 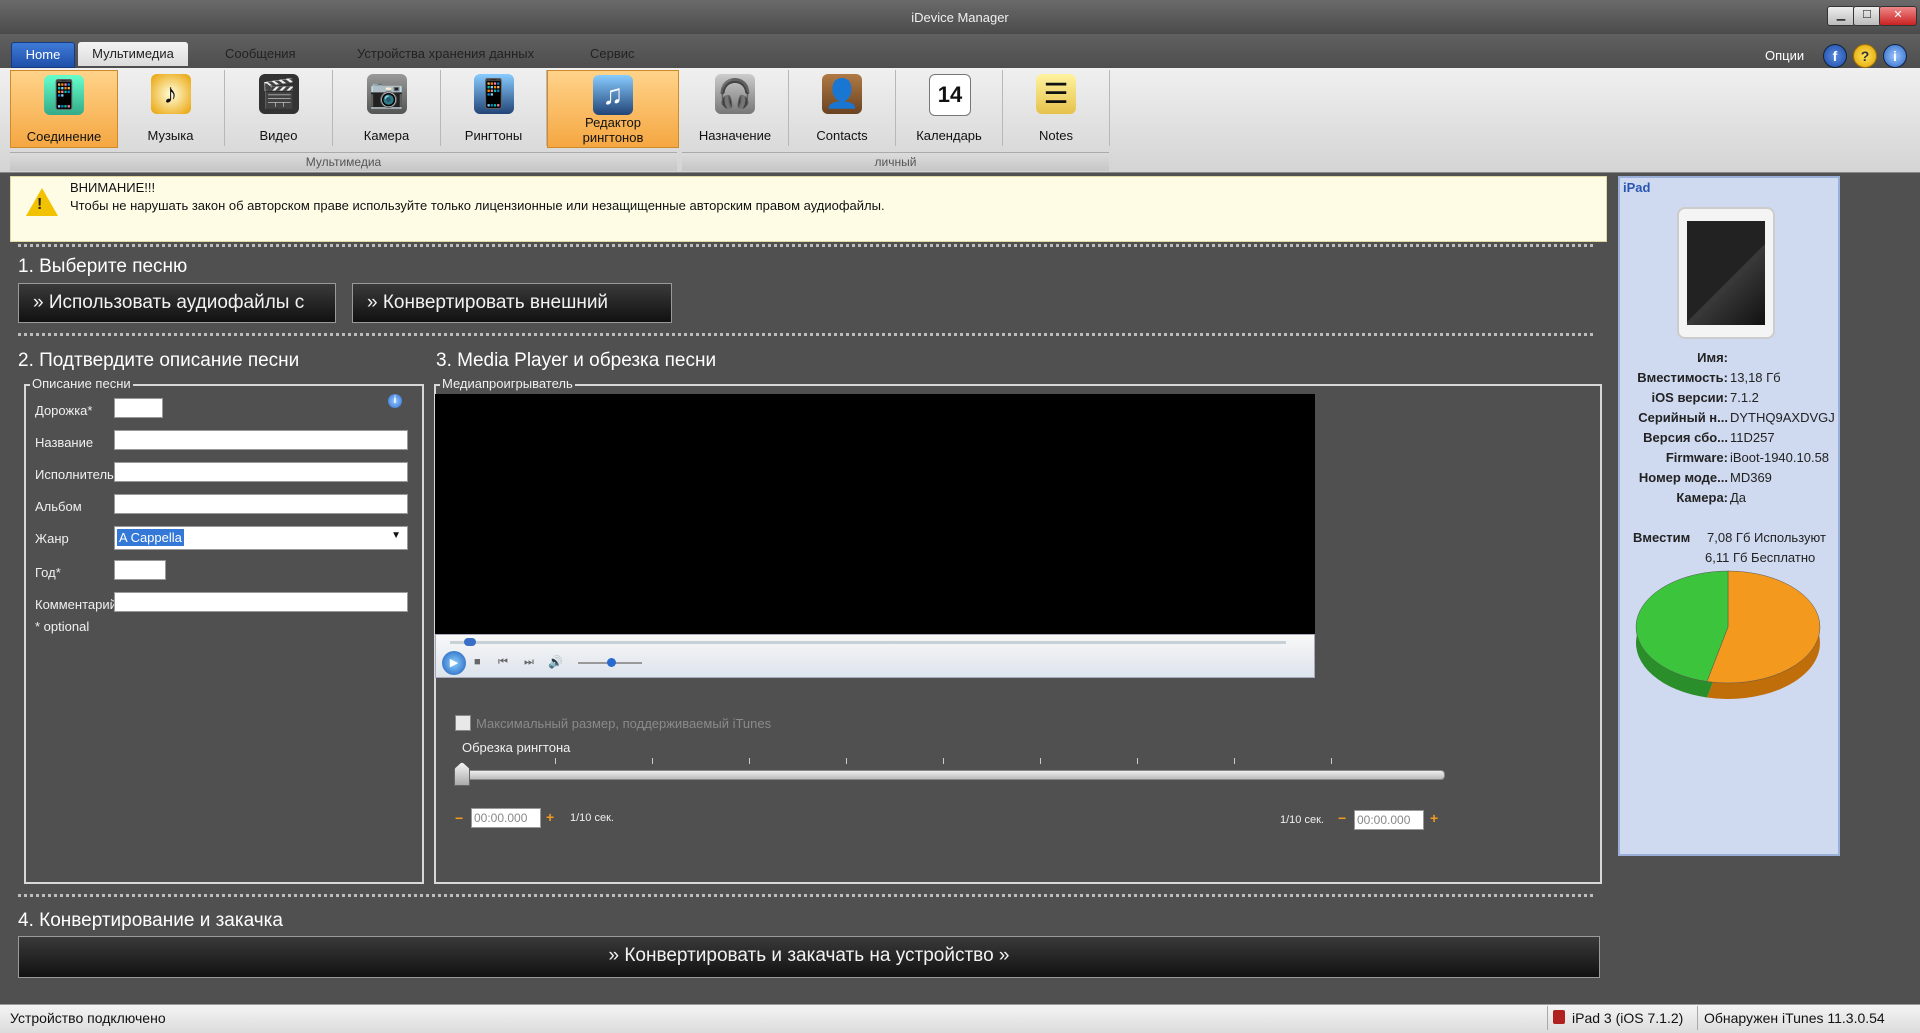 I want to click on year-input, so click(x=140, y=570).